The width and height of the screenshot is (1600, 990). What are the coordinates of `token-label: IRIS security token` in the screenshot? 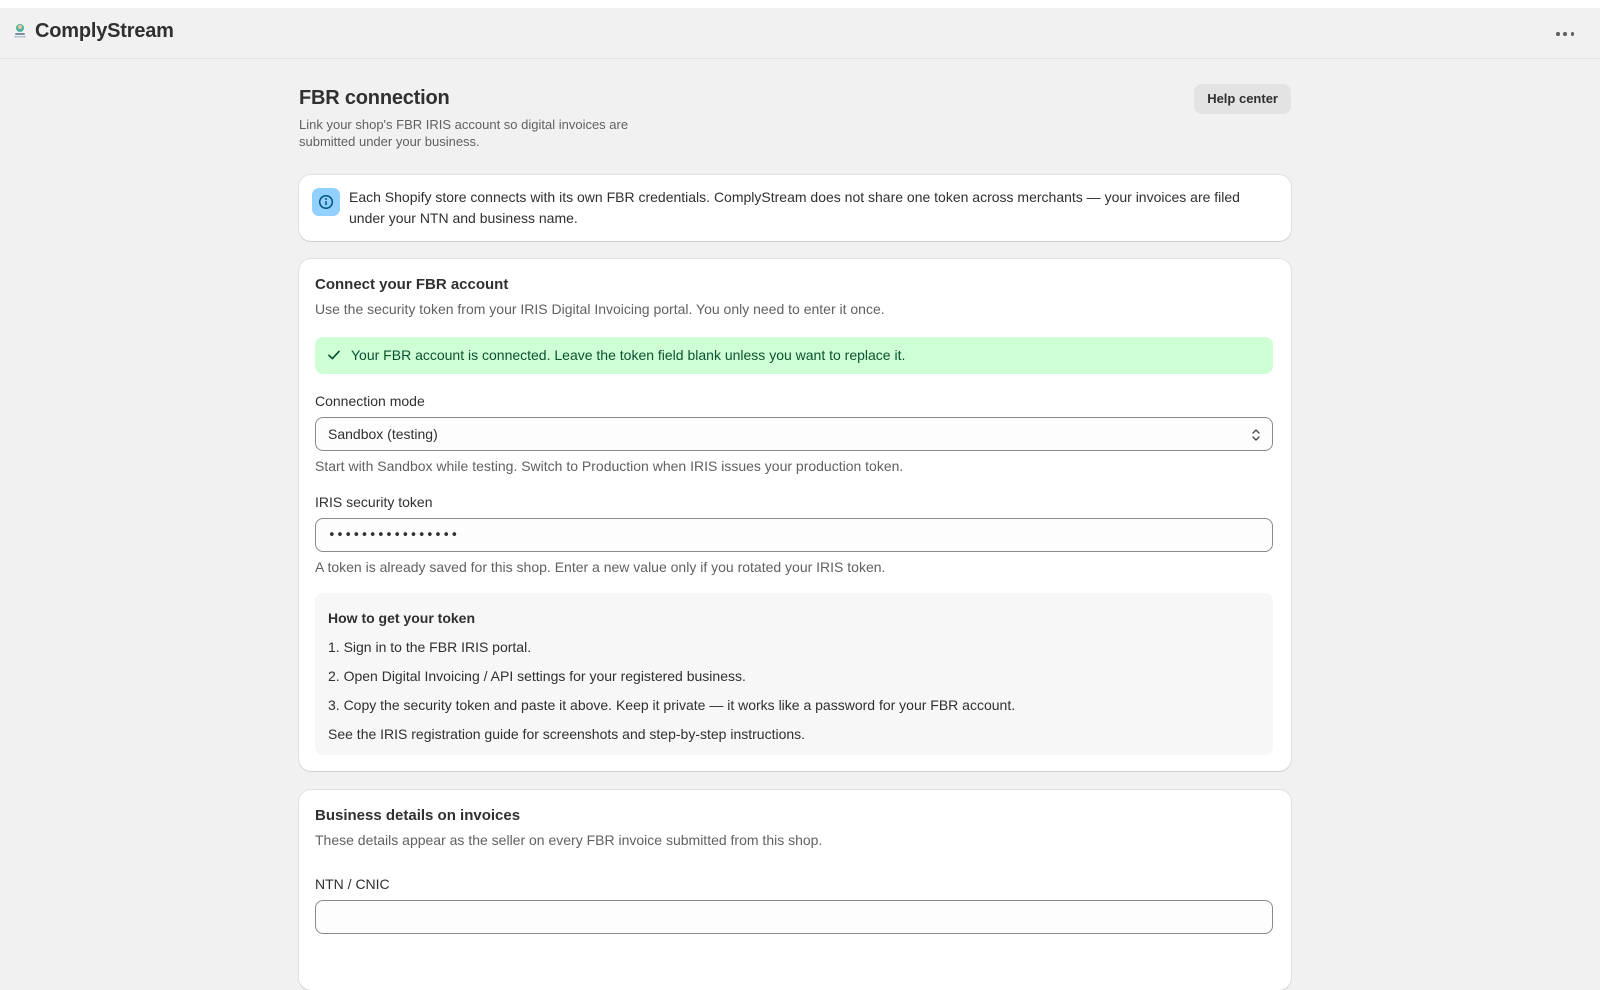 It's located at (374, 502).